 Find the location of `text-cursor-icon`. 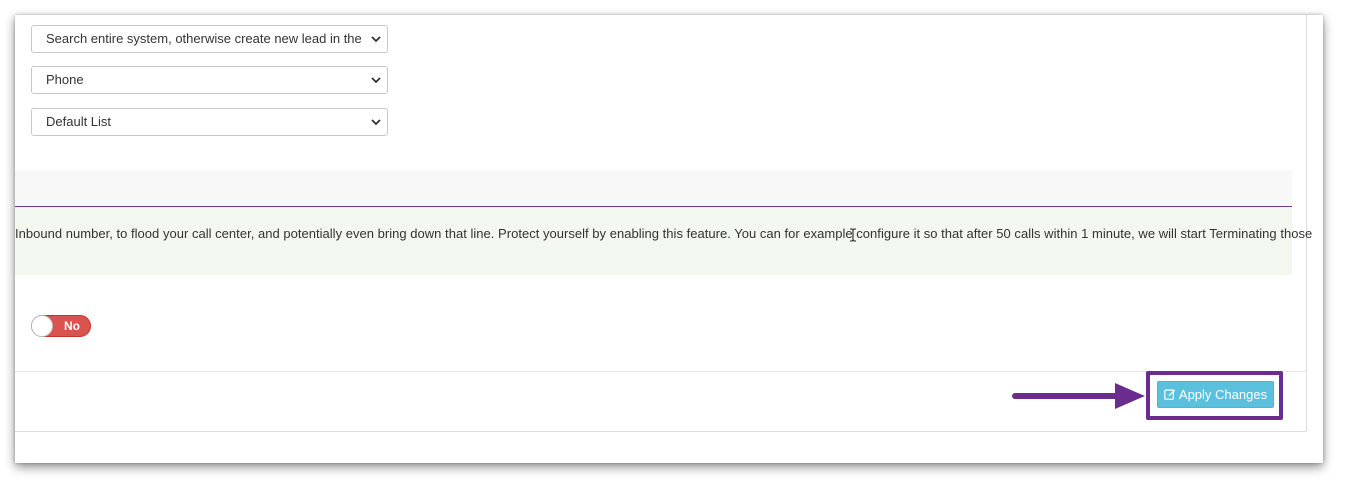

text-cursor-icon is located at coordinates (853, 235).